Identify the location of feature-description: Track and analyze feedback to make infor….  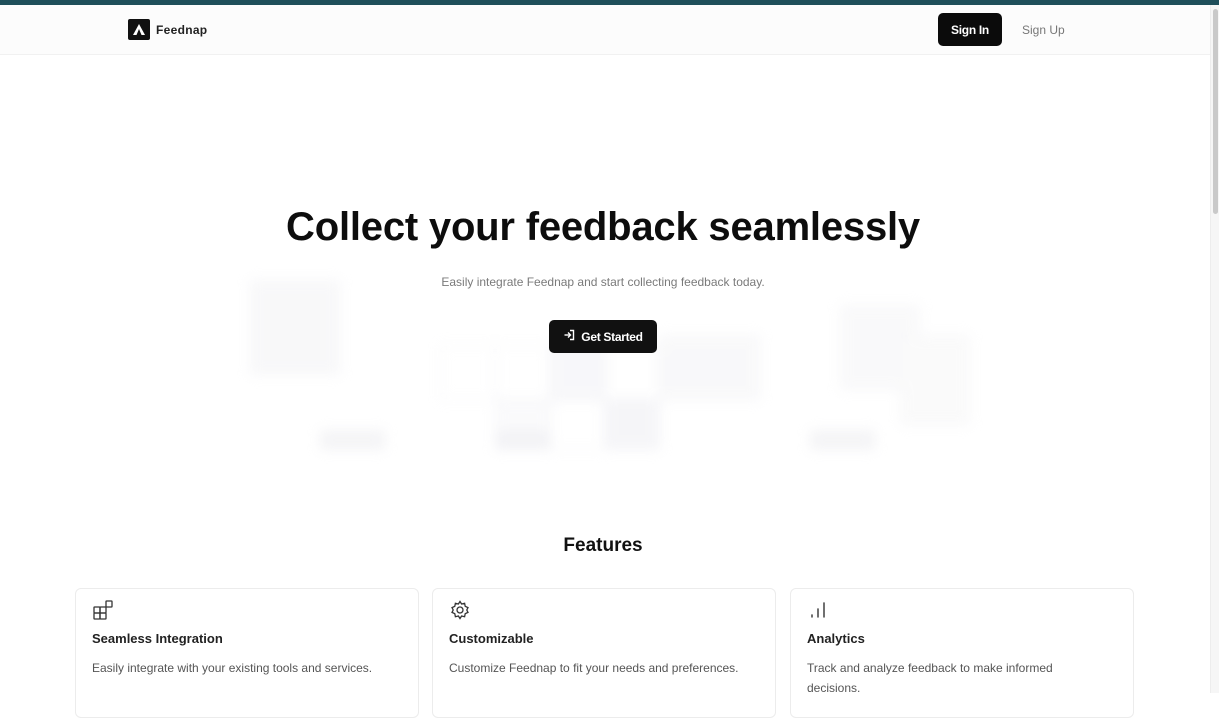
(930, 678).